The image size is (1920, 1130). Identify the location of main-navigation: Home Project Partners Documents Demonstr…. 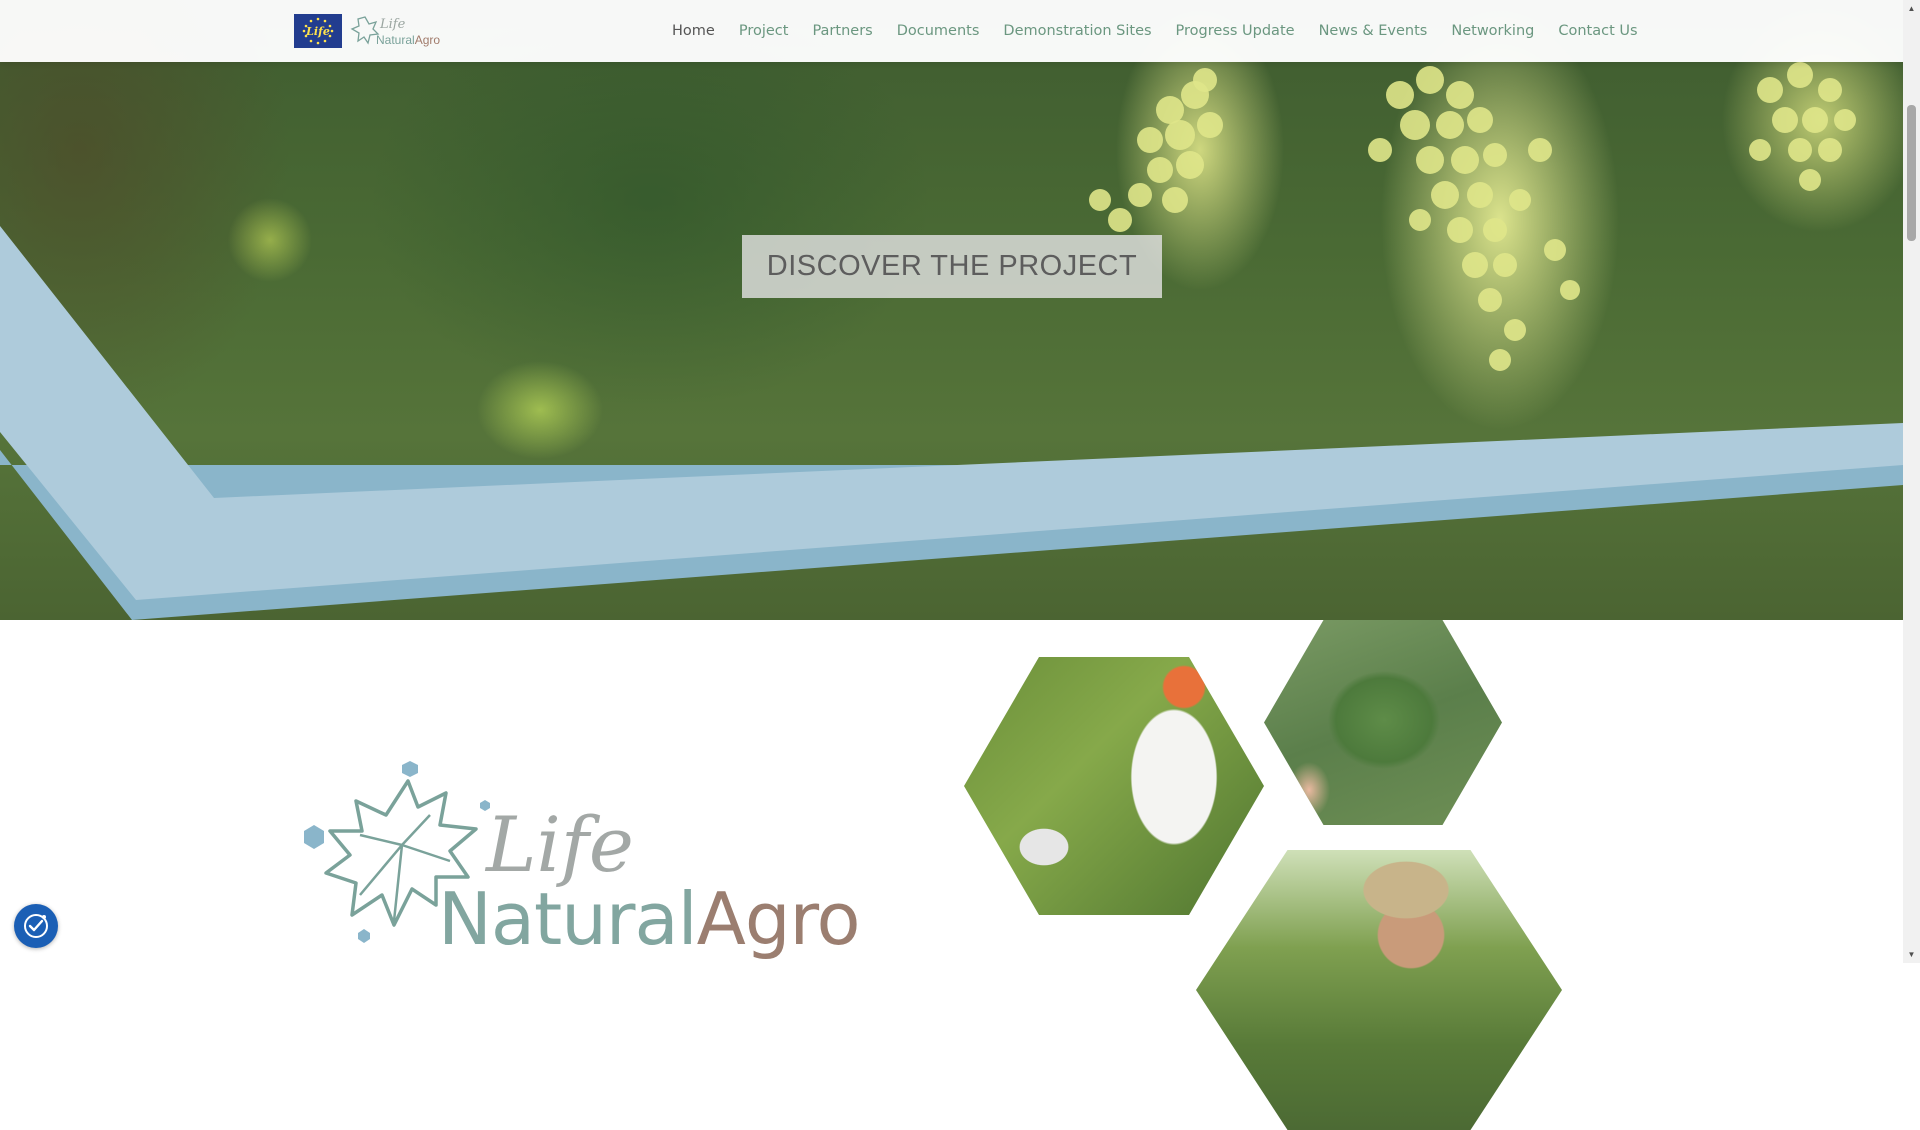
(1155, 31).